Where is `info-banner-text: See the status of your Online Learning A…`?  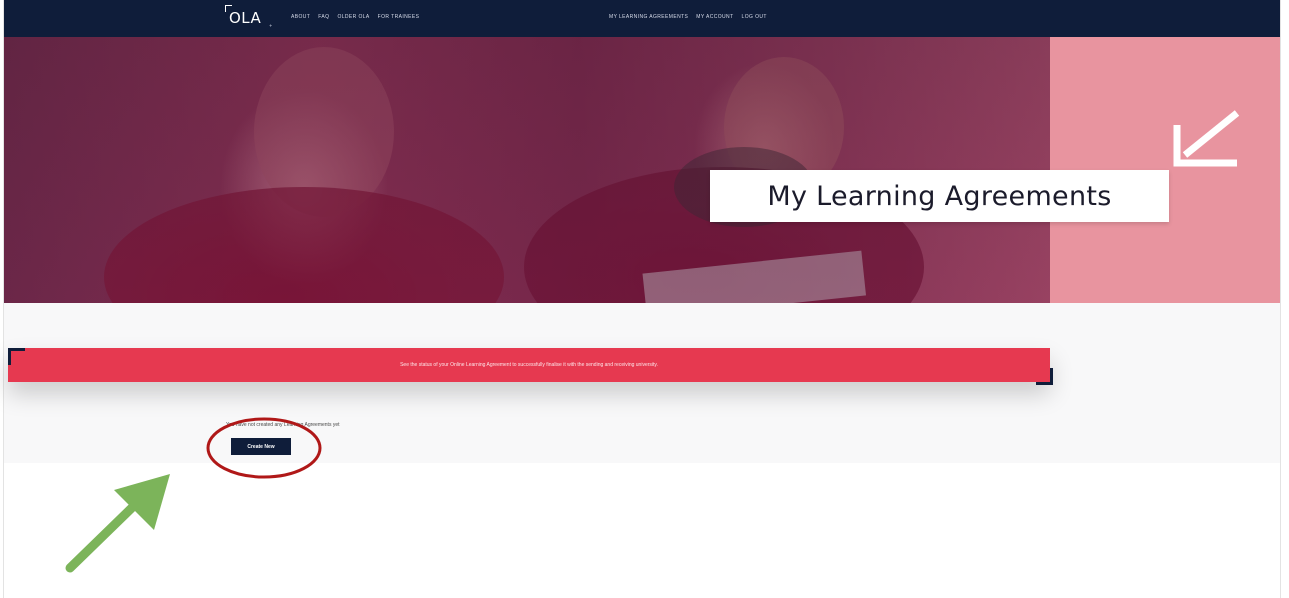 info-banner-text: See the status of your Online Learning A… is located at coordinates (529, 365).